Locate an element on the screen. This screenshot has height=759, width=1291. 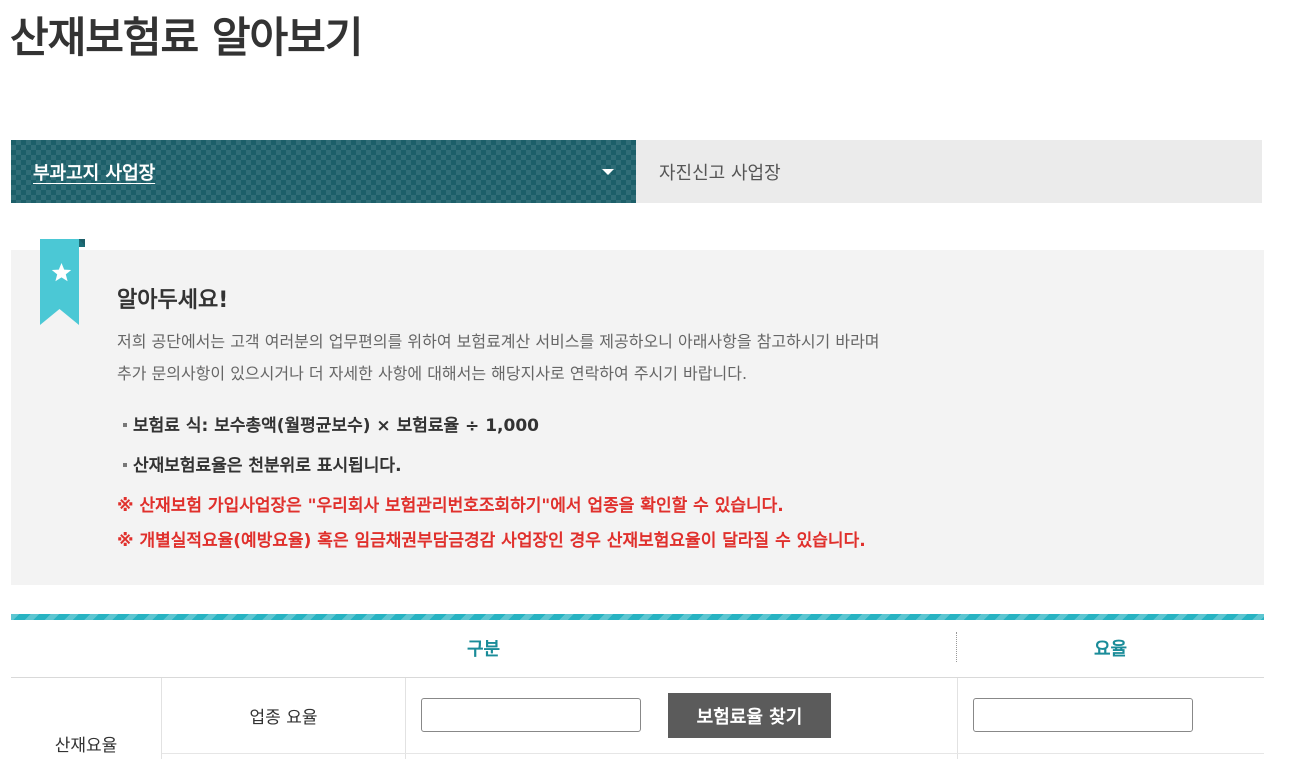
row-group-label: 산재요율 is located at coordinates (86, 746).